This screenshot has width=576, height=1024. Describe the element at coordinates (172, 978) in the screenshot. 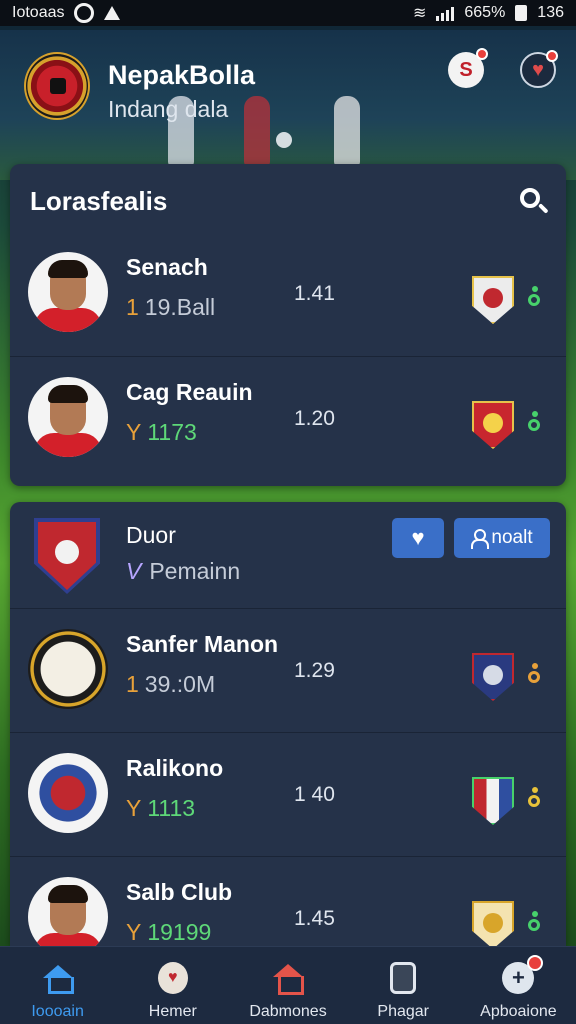

I see `shield-icon: ♥` at that location.